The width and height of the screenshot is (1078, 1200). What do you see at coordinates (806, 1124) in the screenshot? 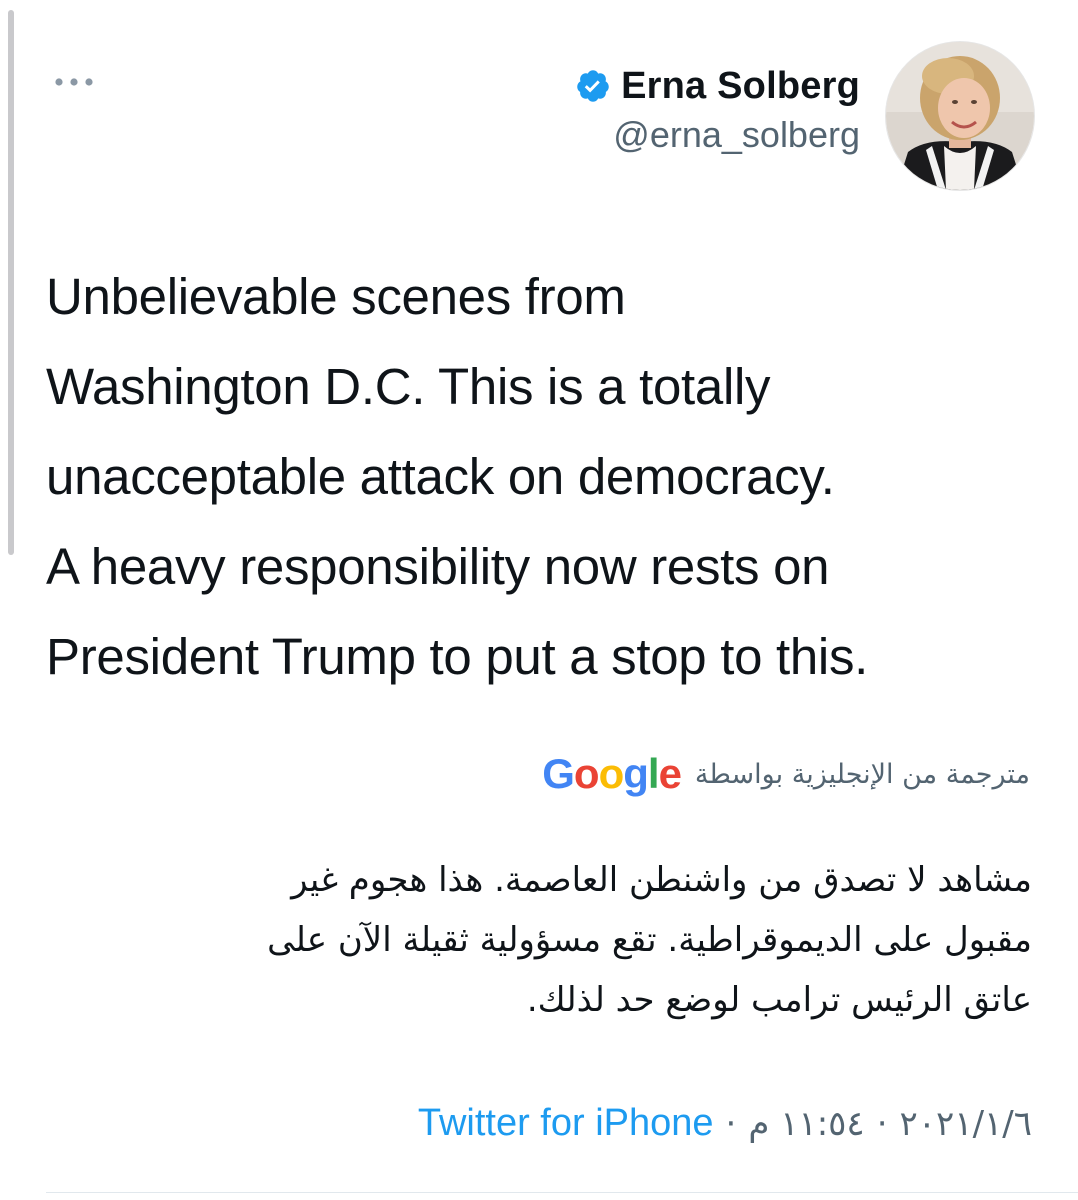
I see `tweet-time: ١١:٥٤ م` at bounding box center [806, 1124].